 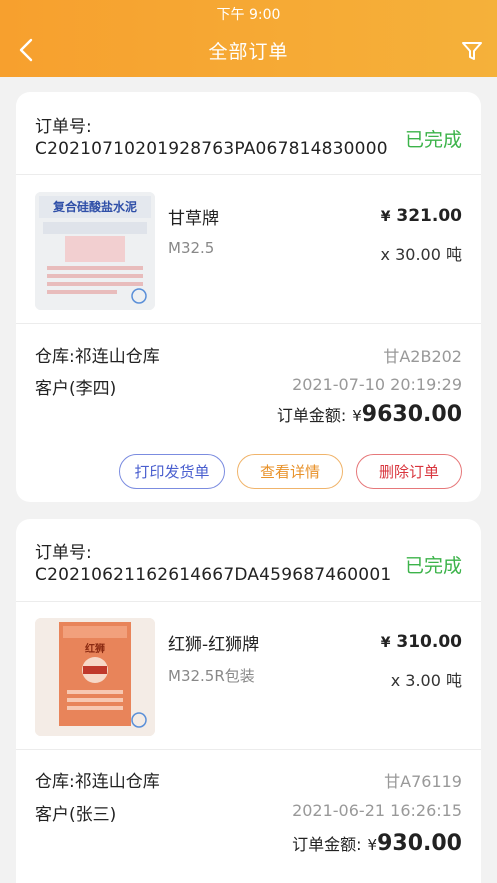 What do you see at coordinates (248, 15) in the screenshot?
I see `status-bar-time: 下午 9:00` at bounding box center [248, 15].